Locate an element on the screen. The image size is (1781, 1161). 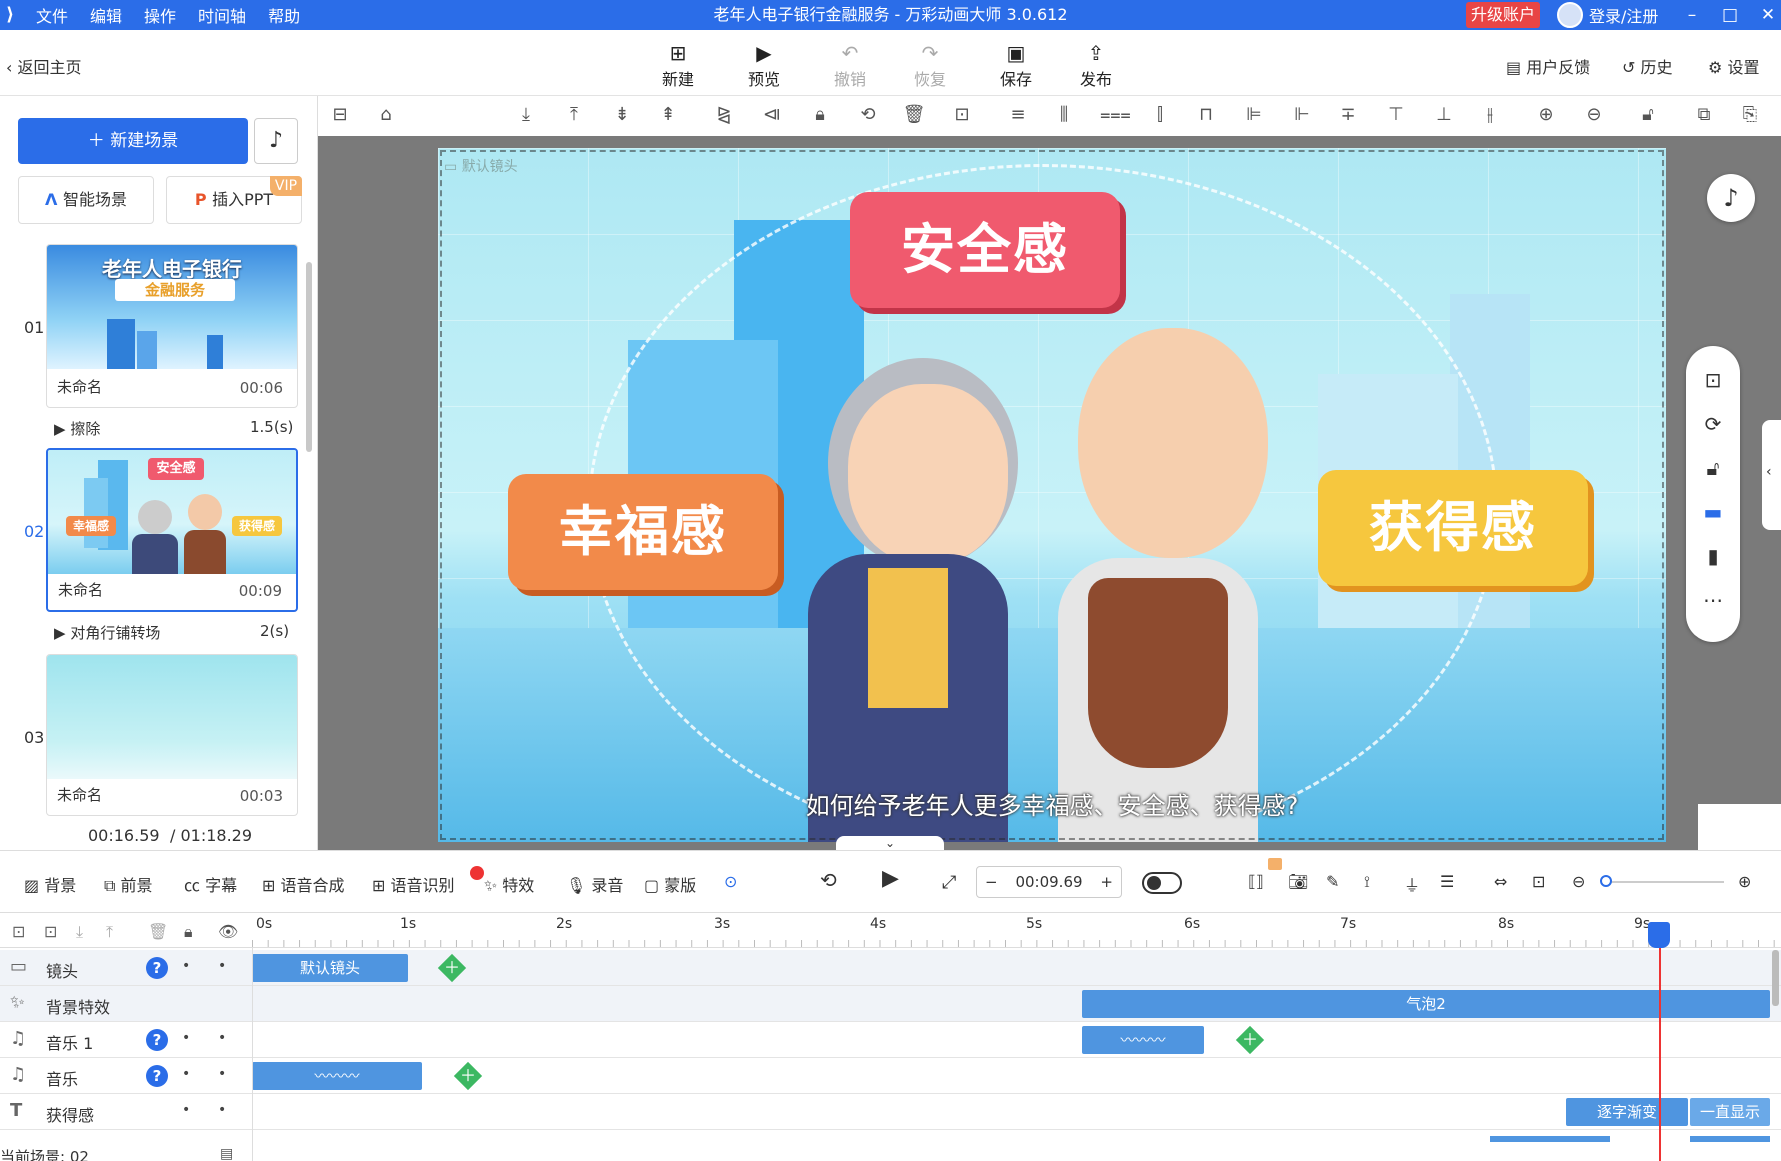
record-button: 🎙︎ 录音 is located at coordinates (594, 884).